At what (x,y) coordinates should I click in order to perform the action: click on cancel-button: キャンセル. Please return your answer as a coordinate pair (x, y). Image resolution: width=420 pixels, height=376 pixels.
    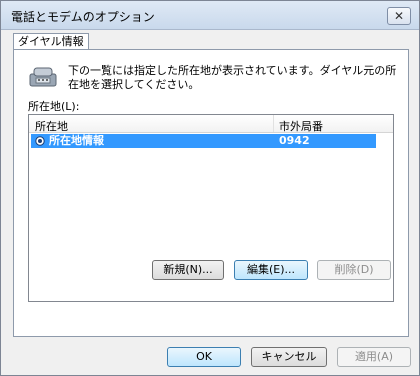
    Looking at the image, I should click on (289, 357).